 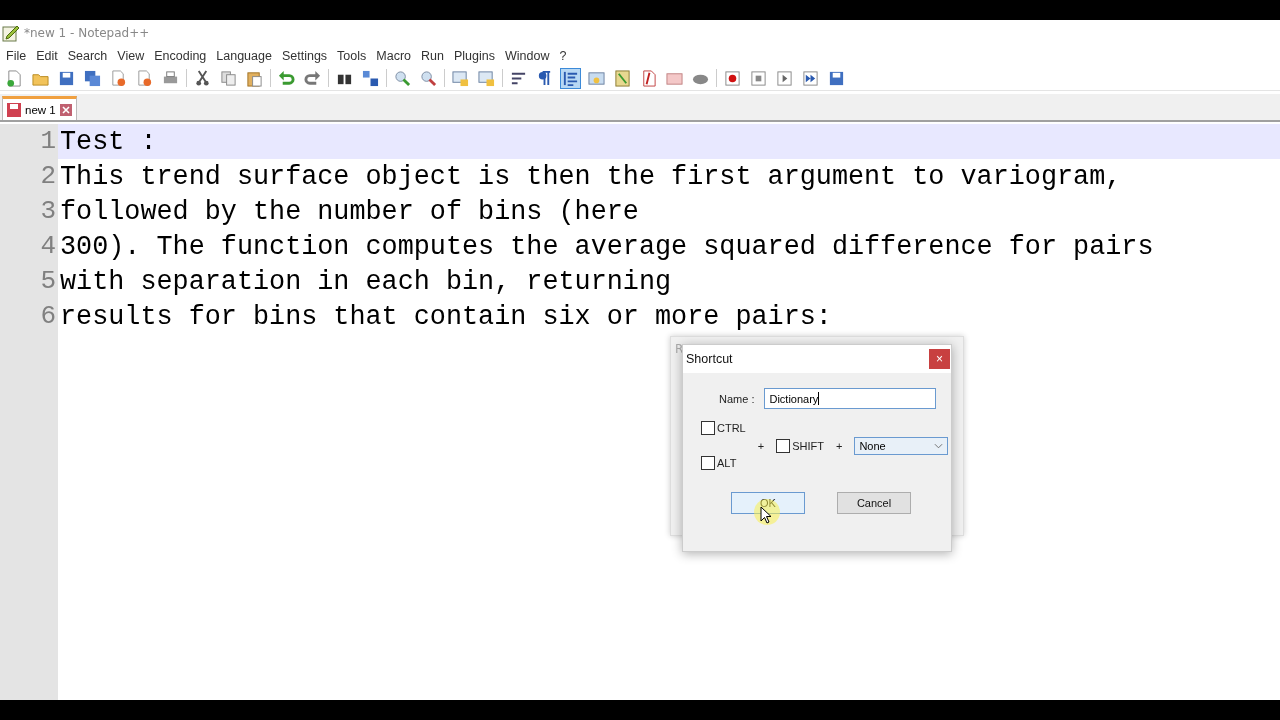 What do you see at coordinates (727, 463) in the screenshot?
I see `checkbox-label: ALT` at bounding box center [727, 463].